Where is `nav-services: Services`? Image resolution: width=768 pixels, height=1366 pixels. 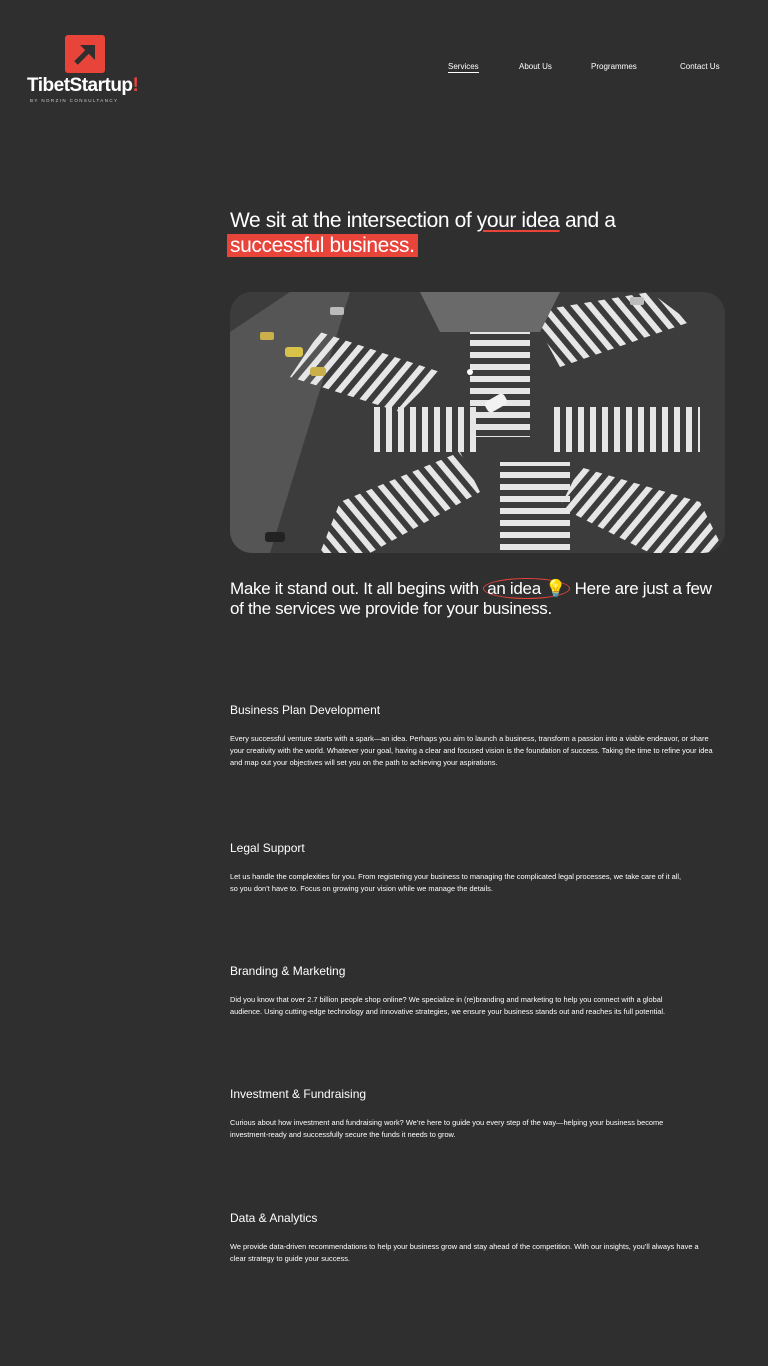 nav-services: Services is located at coordinates (463, 67).